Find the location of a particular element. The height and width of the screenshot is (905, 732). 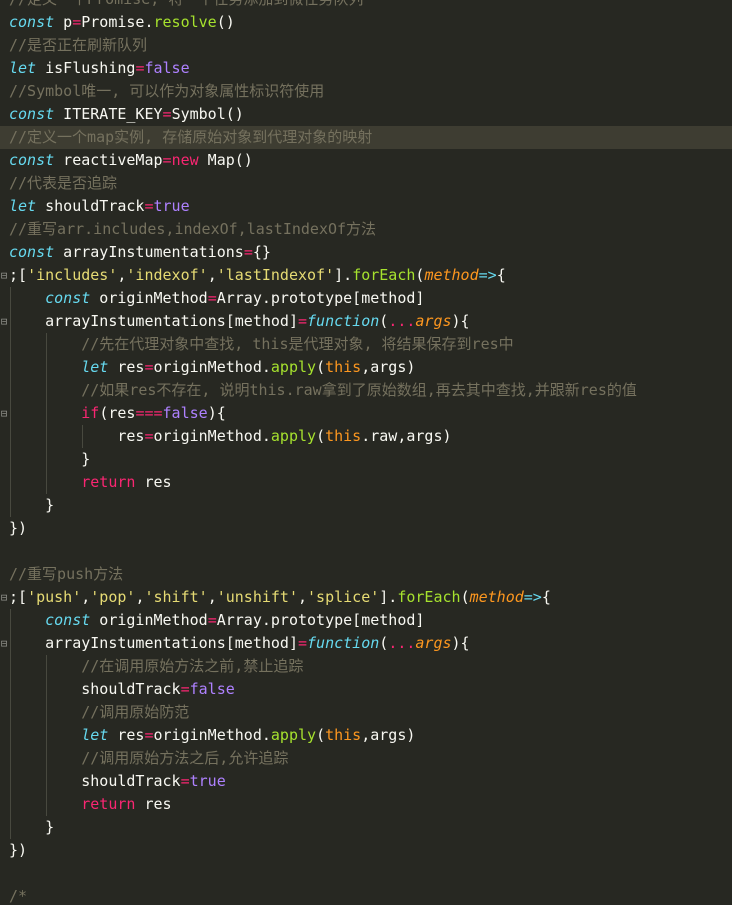

code-token-plain: ,args) is located at coordinates (388, 367).